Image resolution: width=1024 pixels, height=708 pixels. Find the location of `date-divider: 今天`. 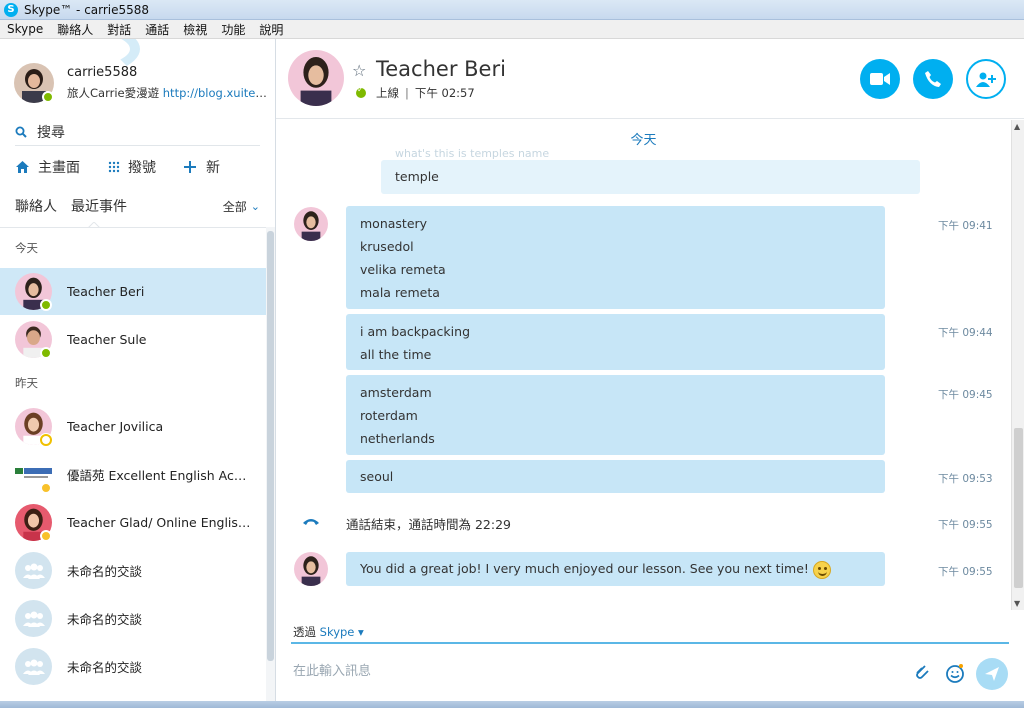

date-divider: 今天 is located at coordinates (643, 140).